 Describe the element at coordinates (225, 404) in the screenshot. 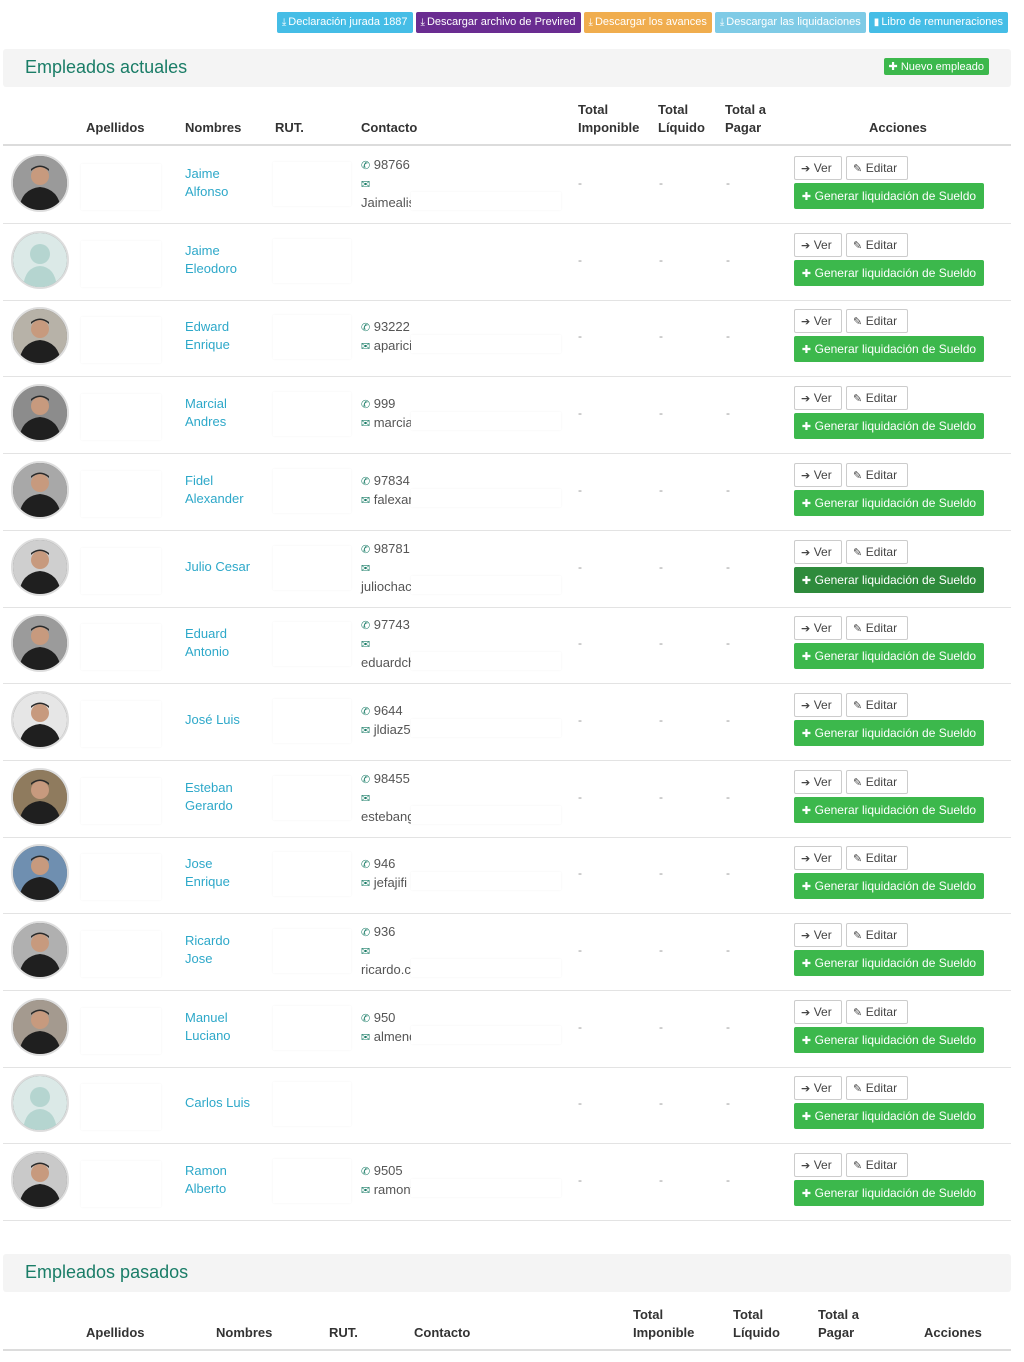

I see `employee-first-name: Marcial` at that location.